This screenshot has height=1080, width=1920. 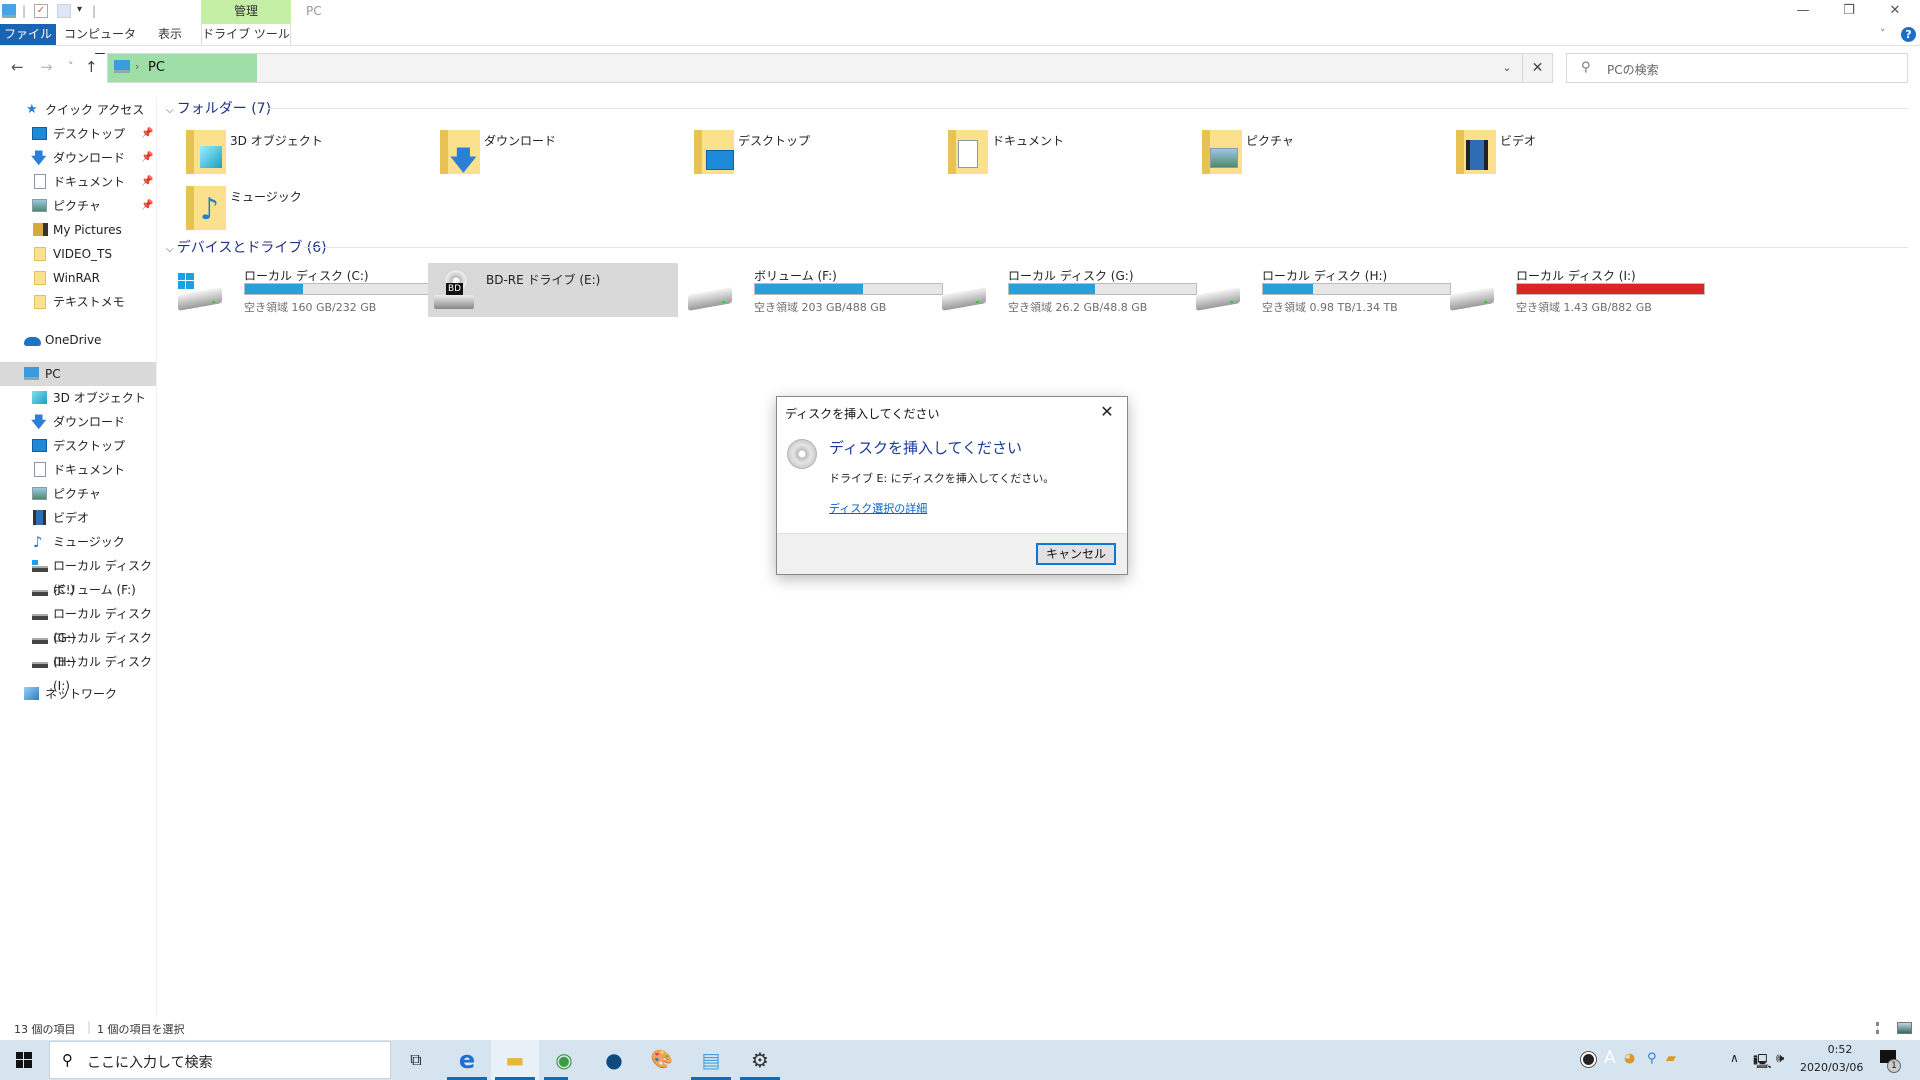 What do you see at coordinates (553, 290) in the screenshot?
I see `drive-tile: BD BD-RE ドライブ (E:)` at bounding box center [553, 290].